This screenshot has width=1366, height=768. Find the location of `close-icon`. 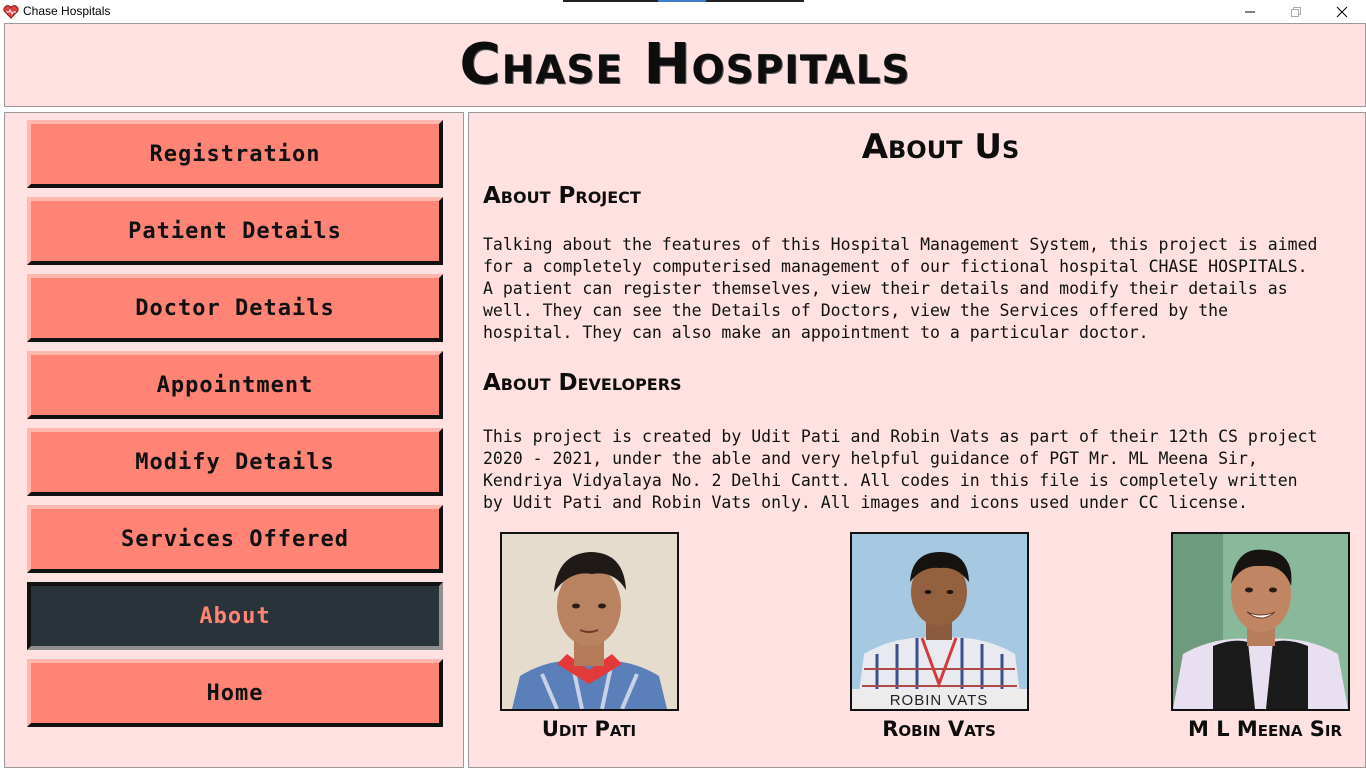

close-icon is located at coordinates (1342, 11).